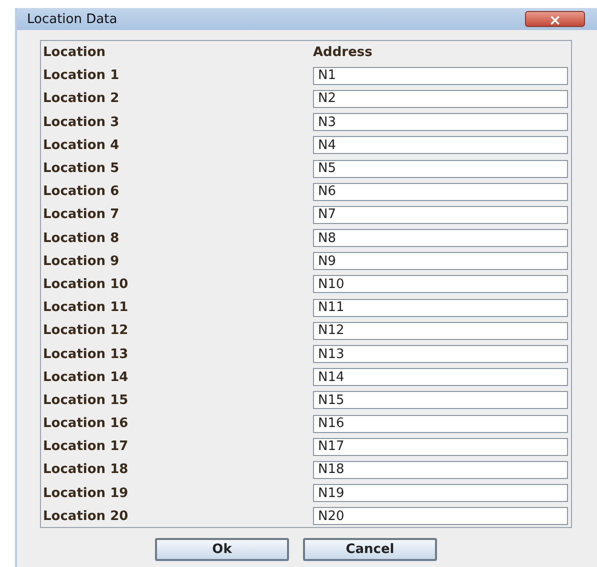 This screenshot has width=597, height=567. I want to click on address-field: N6, so click(440, 191).